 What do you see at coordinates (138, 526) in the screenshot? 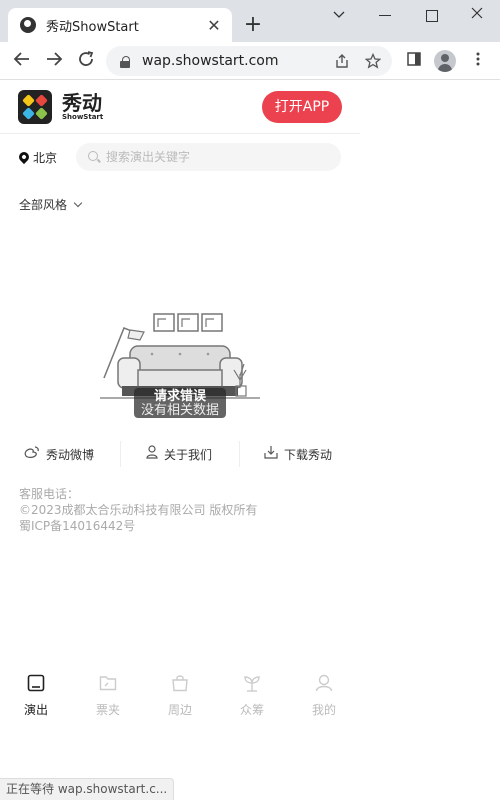
I see `icp-record: 蜀ICP备14016442号` at bounding box center [138, 526].